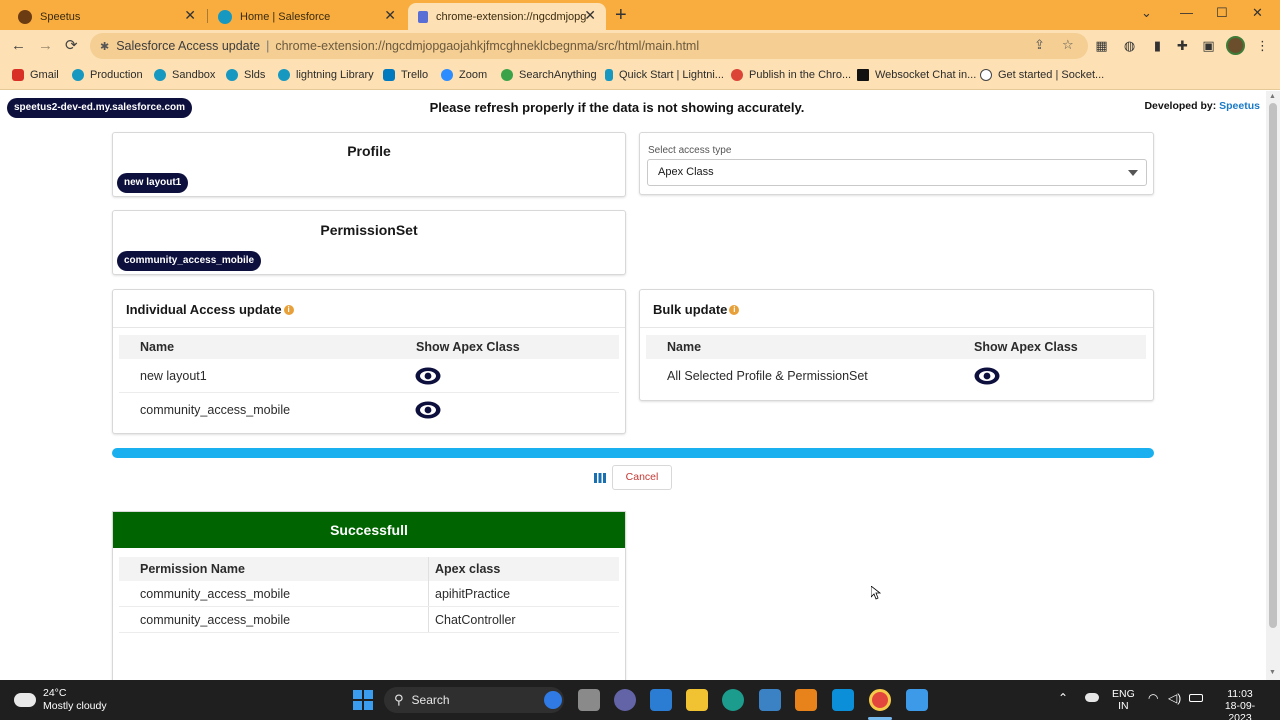  I want to click on page-scrollbar: ▲ ▼, so click(1273, 385).